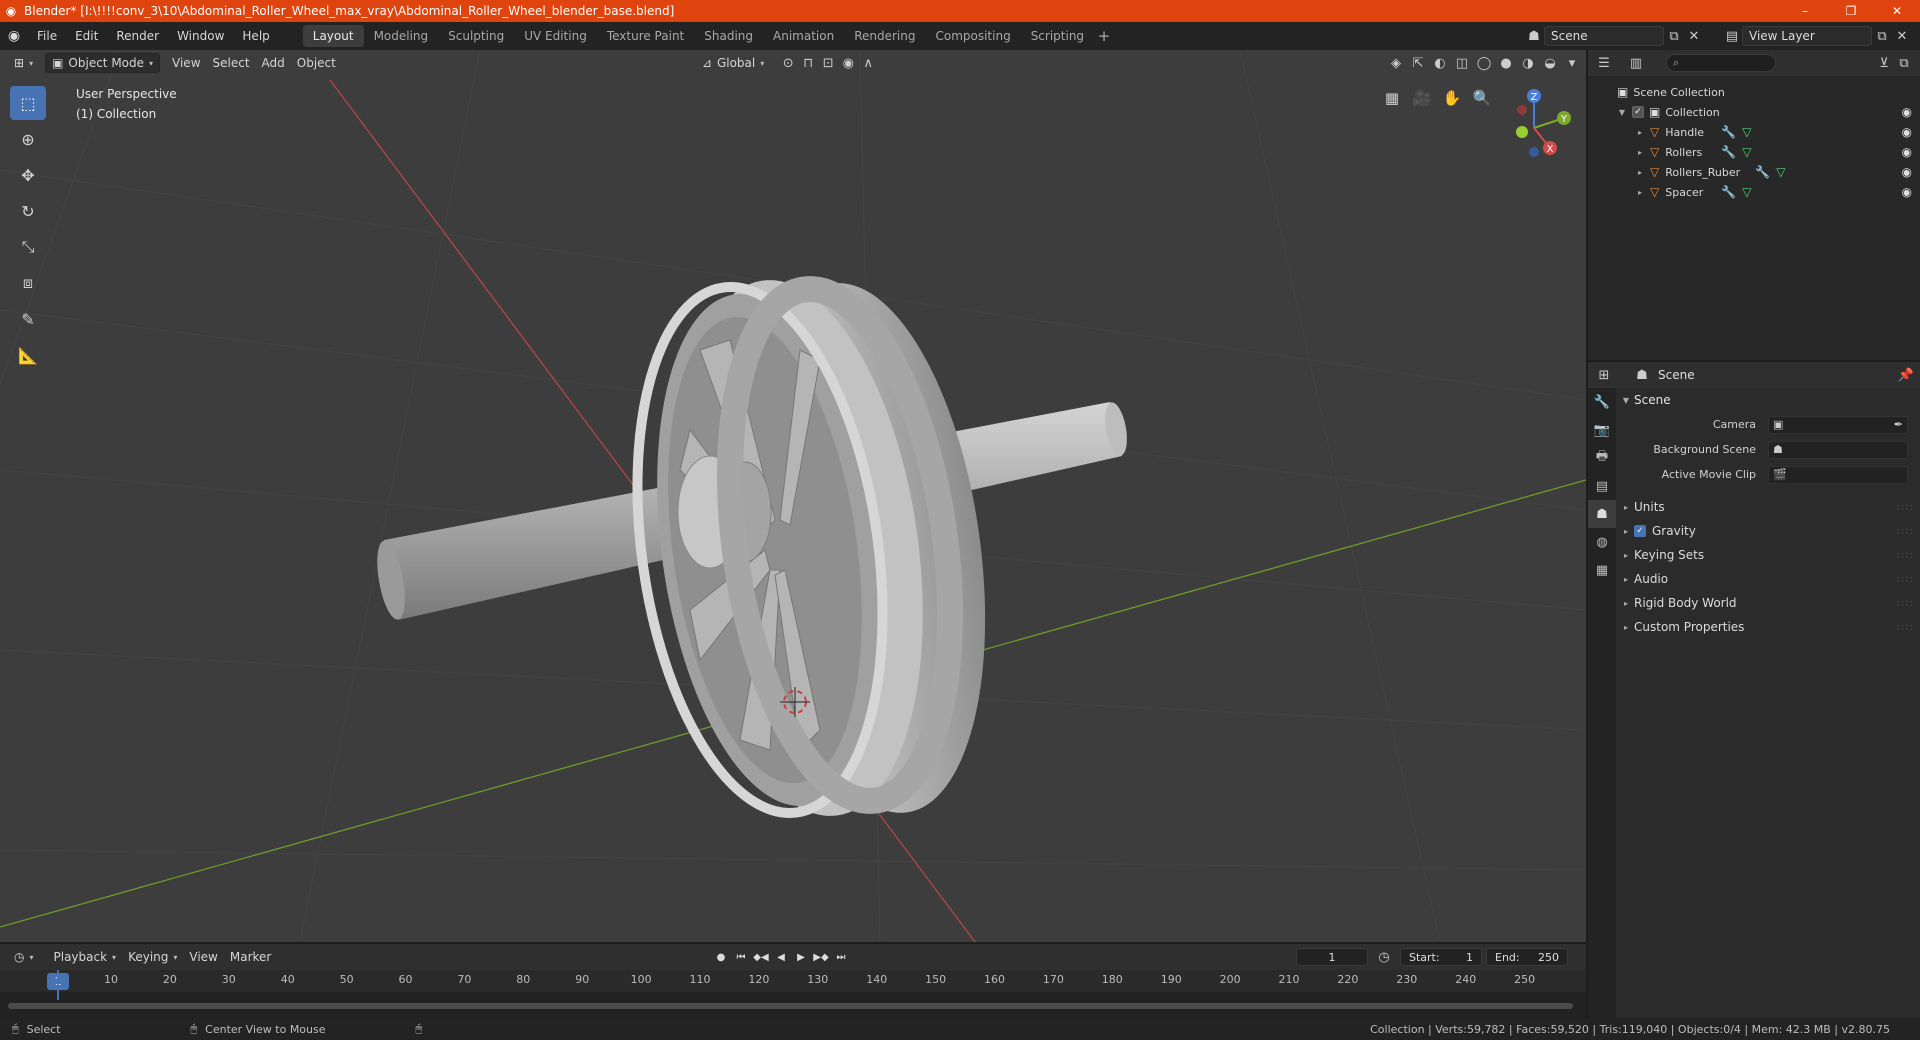 The image size is (1920, 1040). What do you see at coordinates (841, 957) in the screenshot?
I see `jump-end-icon: ⏭` at bounding box center [841, 957].